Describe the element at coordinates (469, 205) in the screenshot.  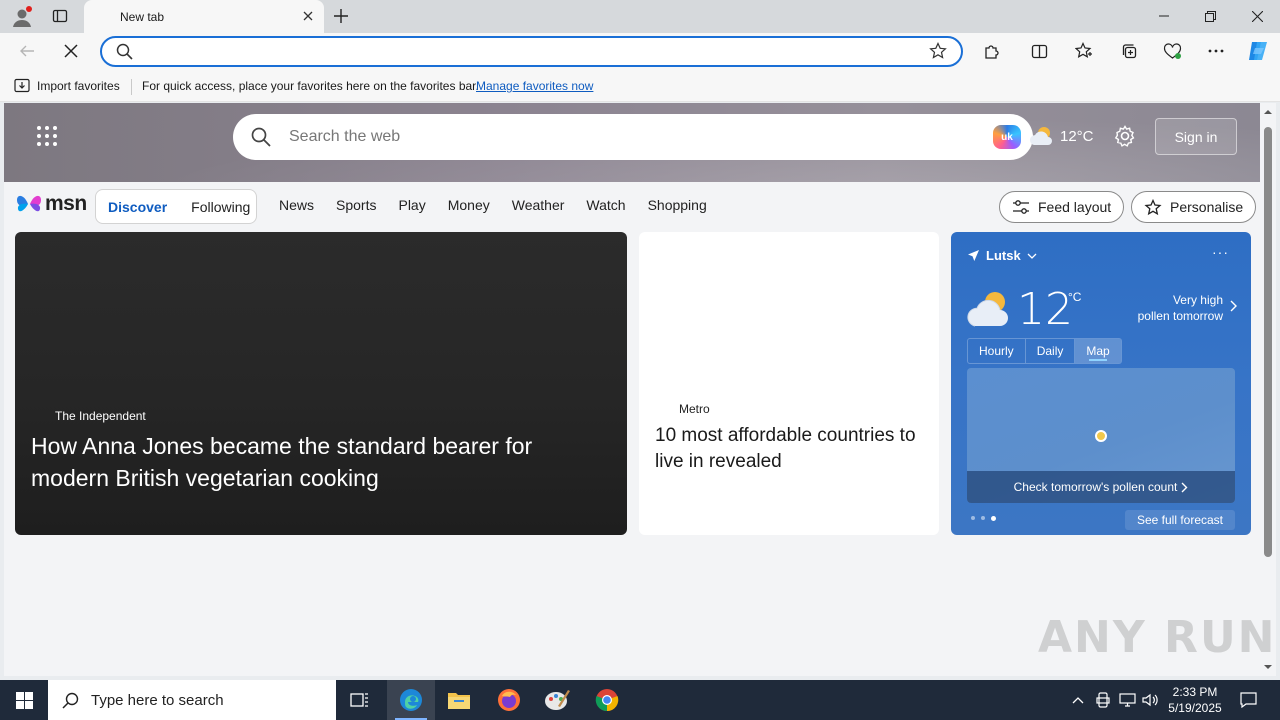
I see `nav-money: Money` at that location.